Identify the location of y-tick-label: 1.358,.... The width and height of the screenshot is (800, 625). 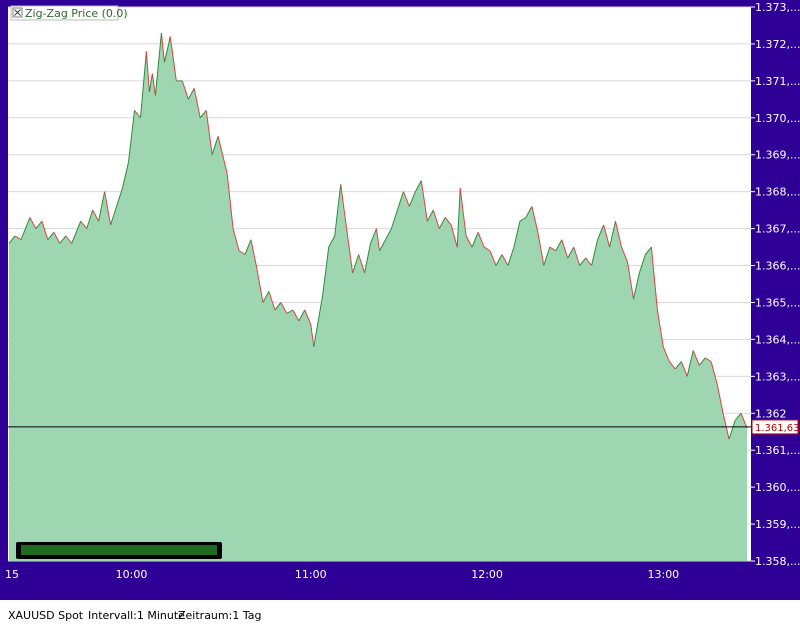
(777, 561).